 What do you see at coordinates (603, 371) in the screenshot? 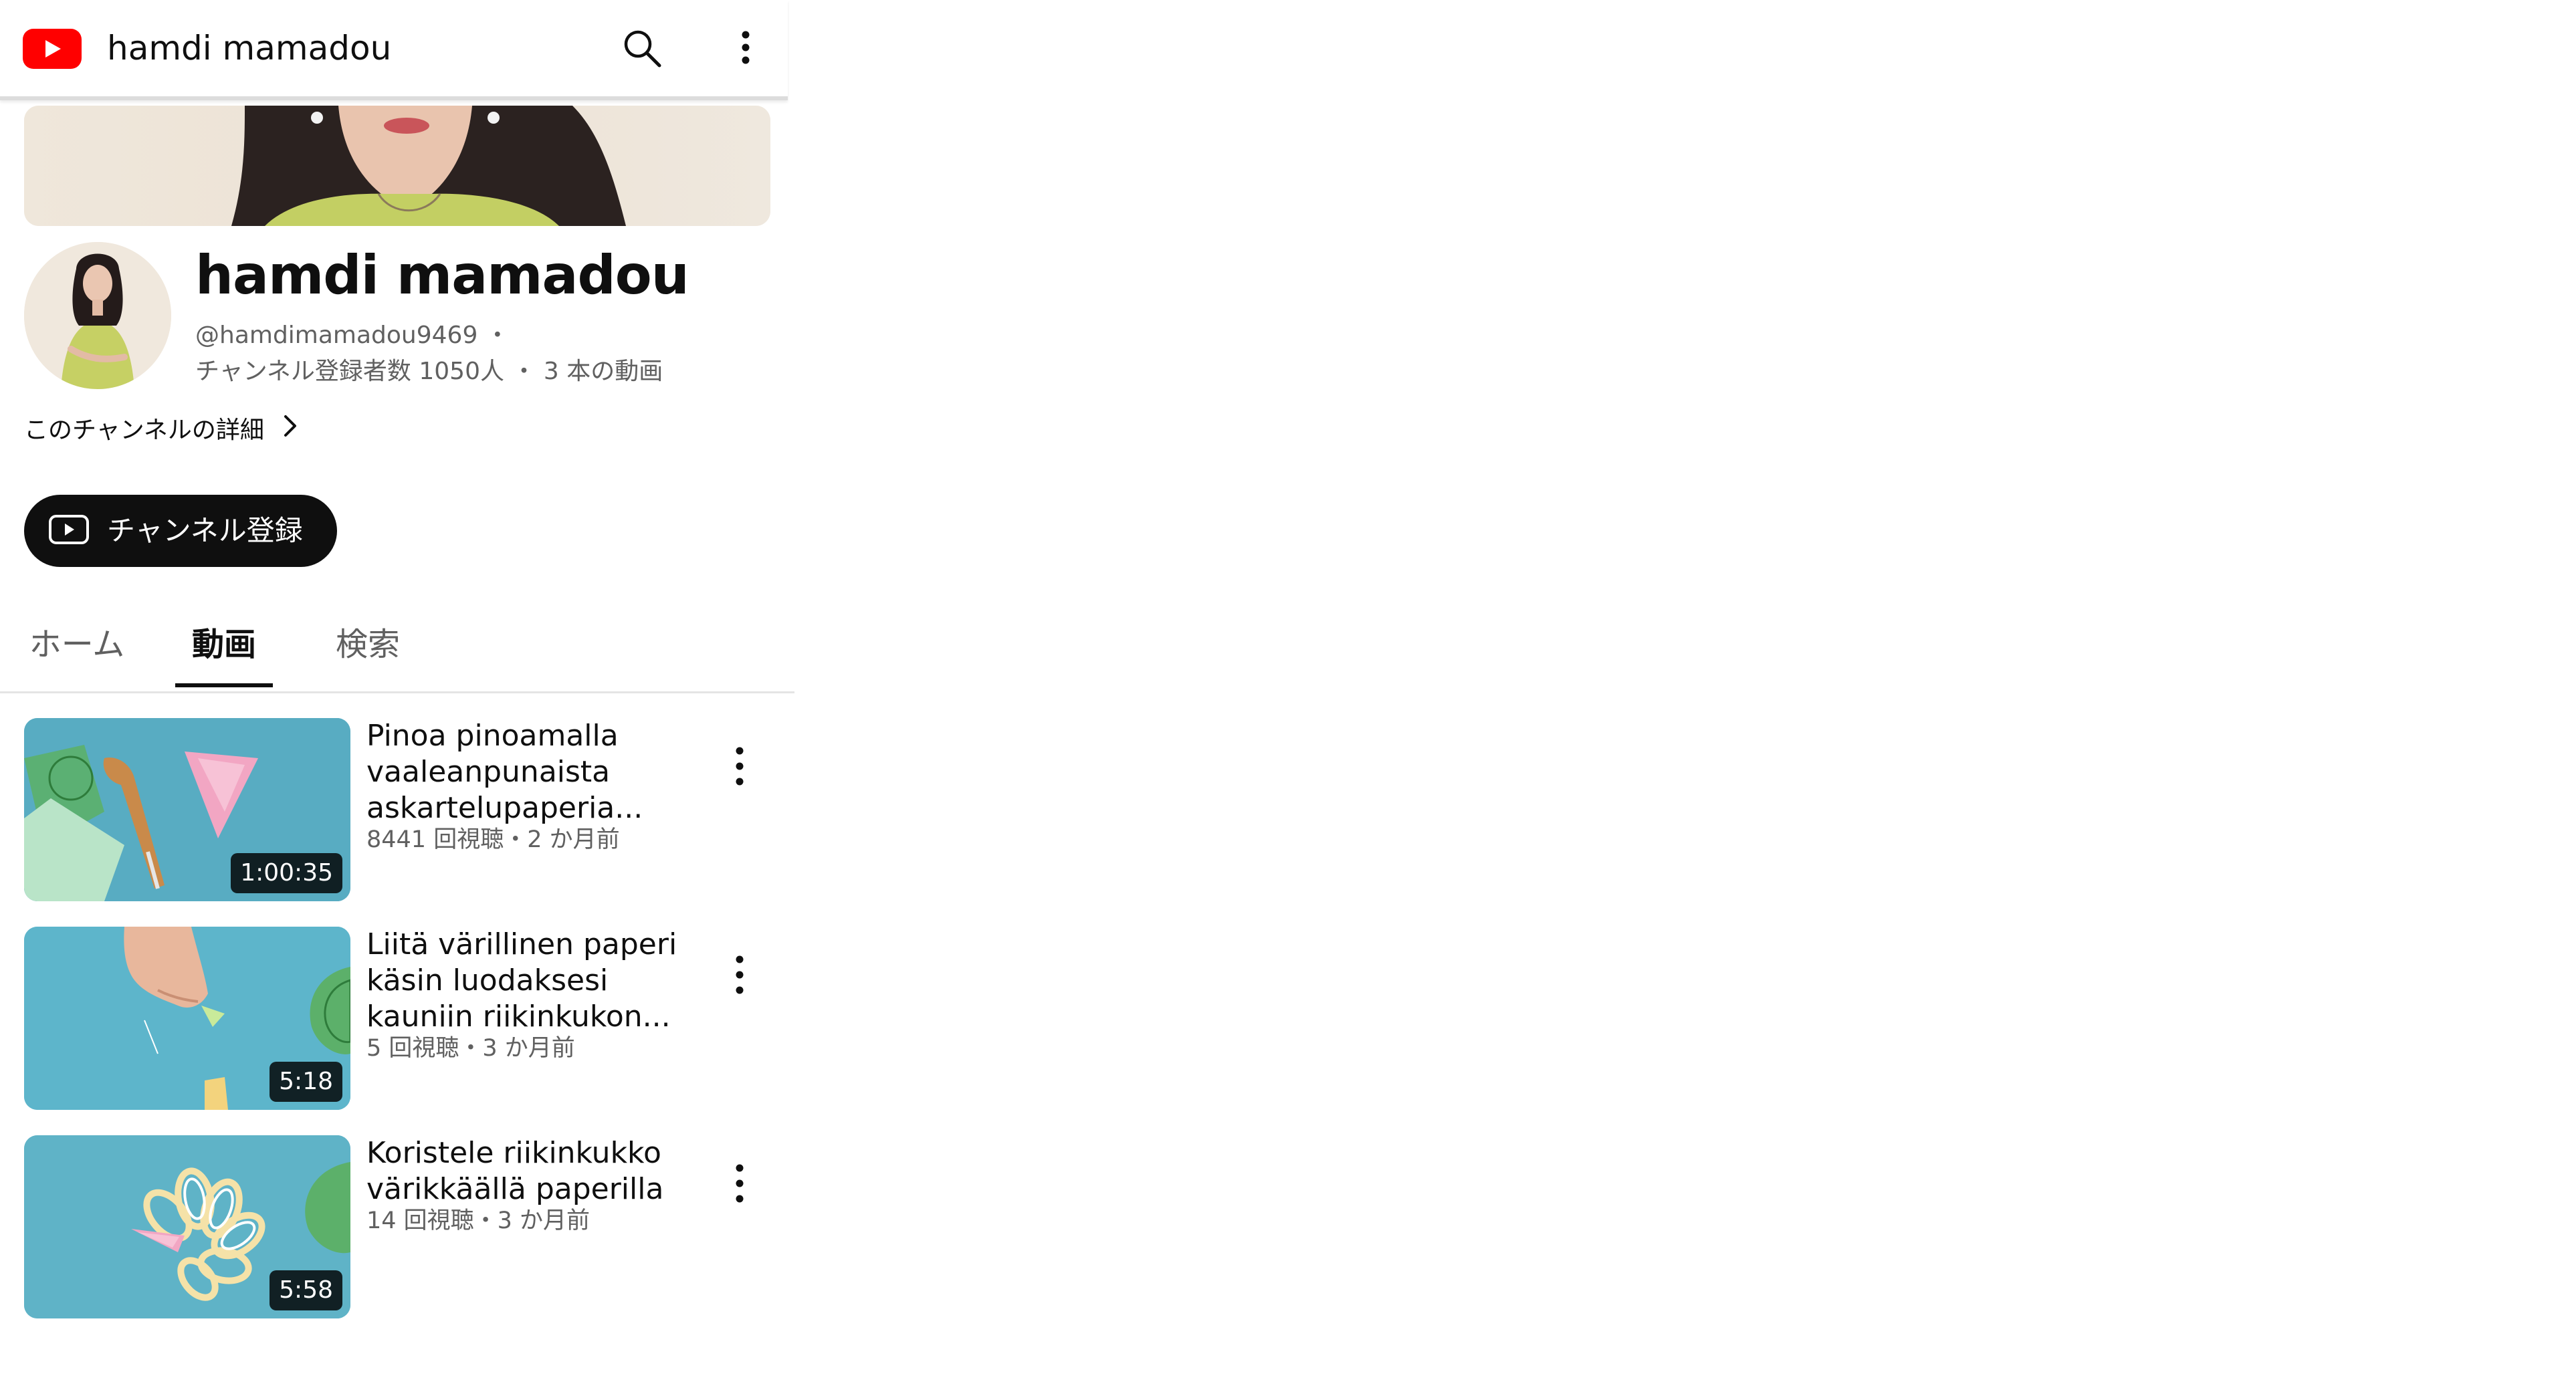
I see `video-count: 3 本の動画` at bounding box center [603, 371].